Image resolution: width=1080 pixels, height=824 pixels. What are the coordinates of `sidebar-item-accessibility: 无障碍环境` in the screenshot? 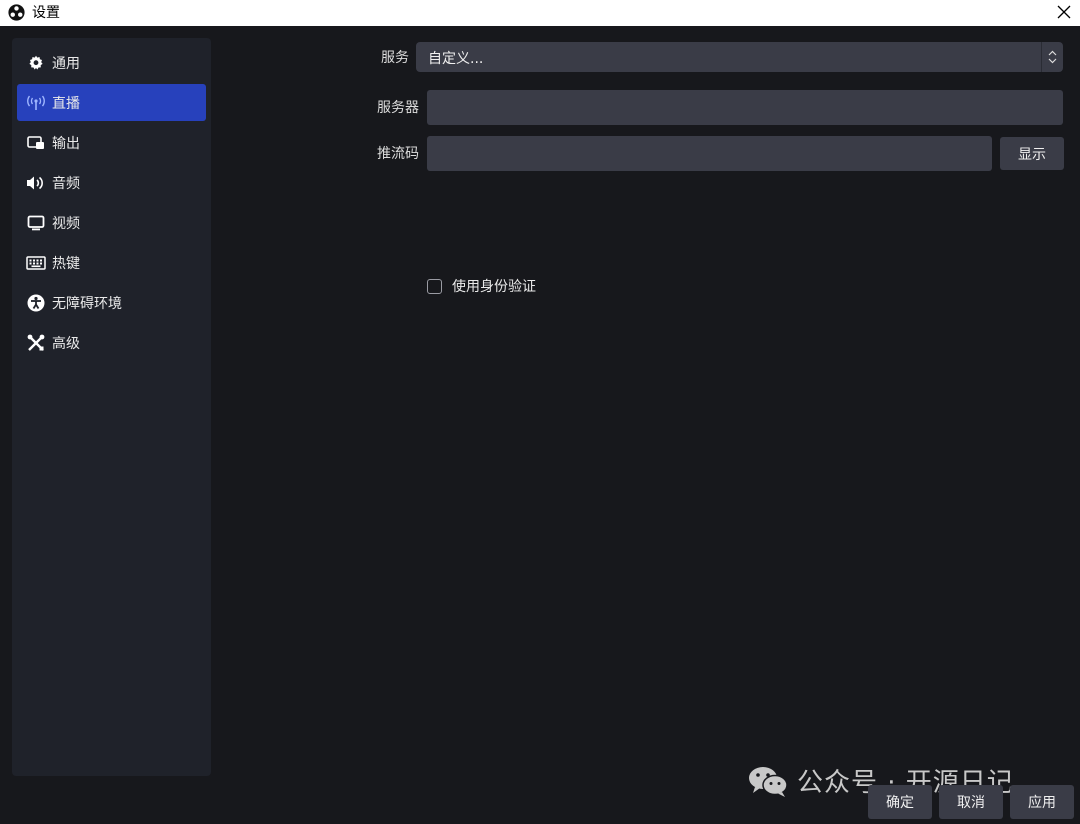 It's located at (111, 302).